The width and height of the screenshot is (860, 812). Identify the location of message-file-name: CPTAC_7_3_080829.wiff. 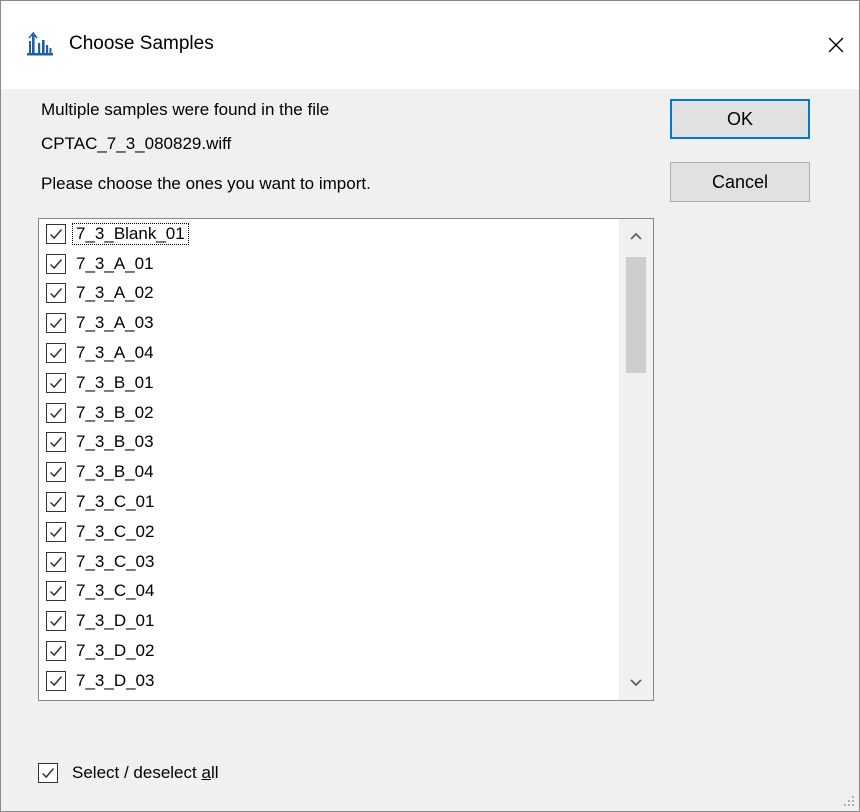
(136, 143).